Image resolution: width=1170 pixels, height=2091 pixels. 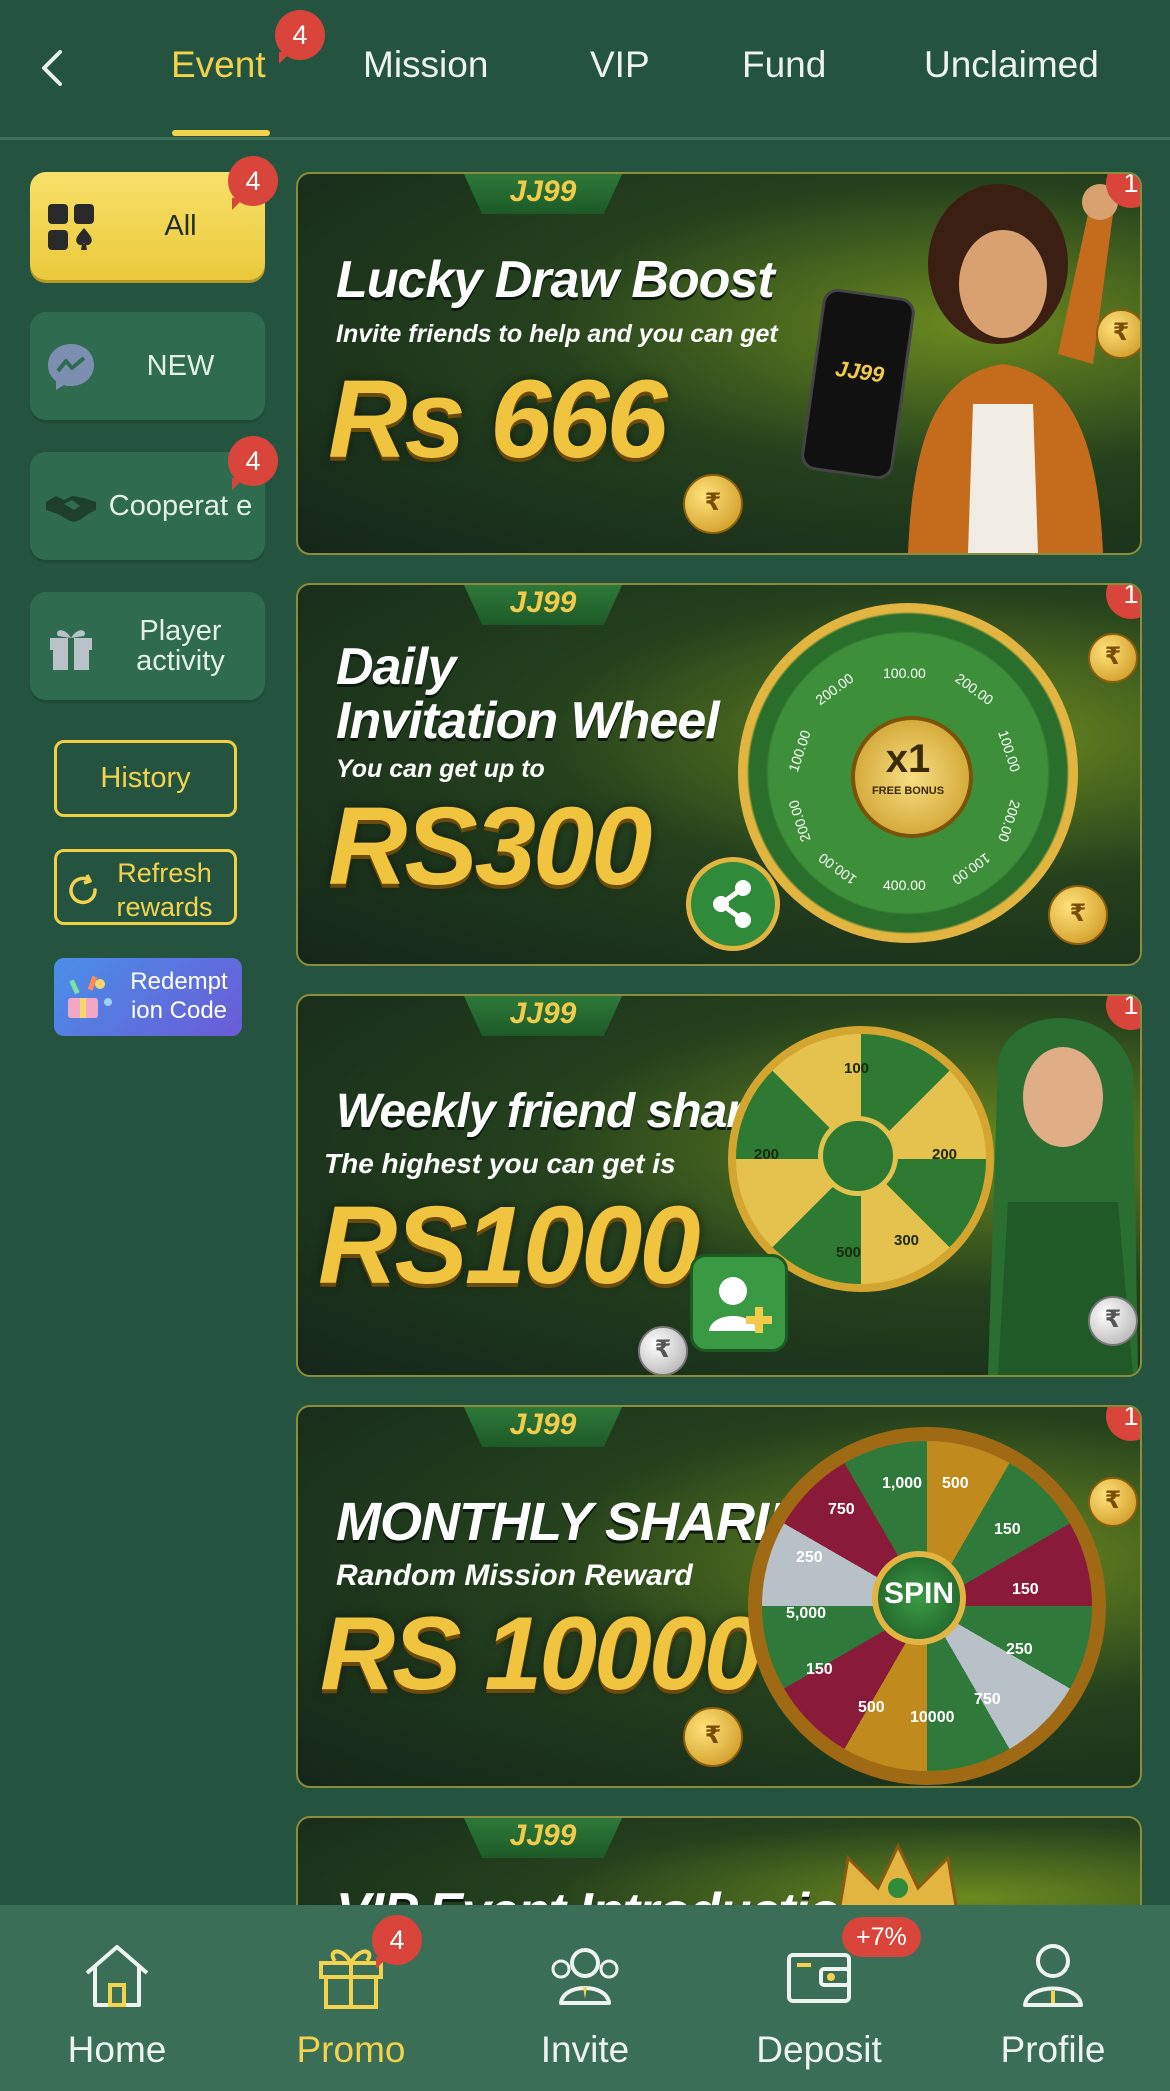 I want to click on prize-wheel: 100 200 300 500 200, so click(x=861, y=1159).